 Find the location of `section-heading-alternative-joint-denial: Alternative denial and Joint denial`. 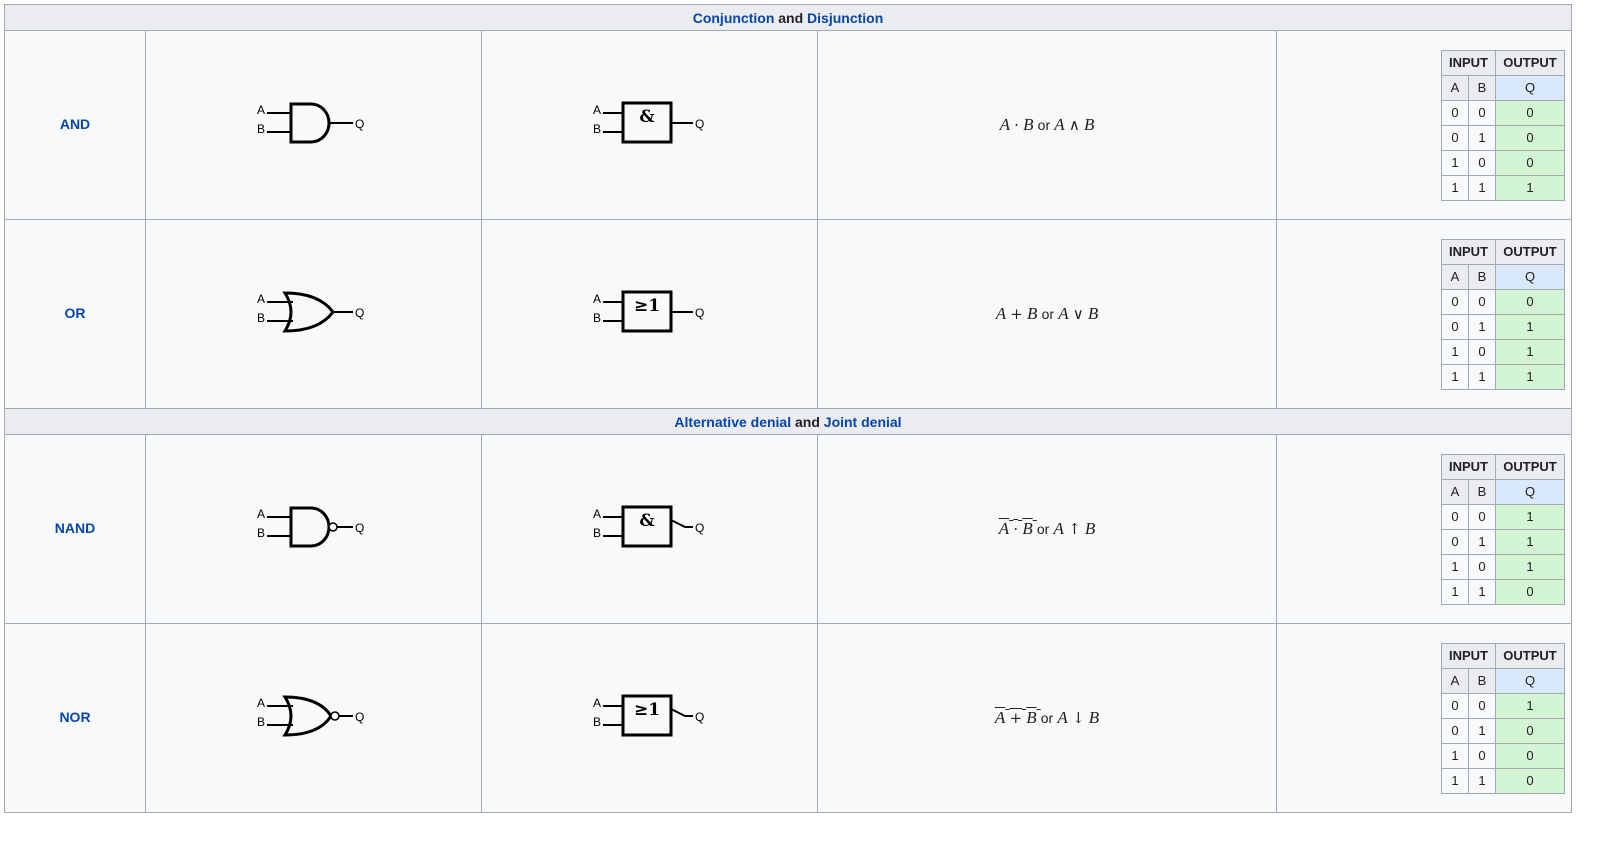

section-heading-alternative-joint-denial: Alternative denial and Joint denial is located at coordinates (788, 421).